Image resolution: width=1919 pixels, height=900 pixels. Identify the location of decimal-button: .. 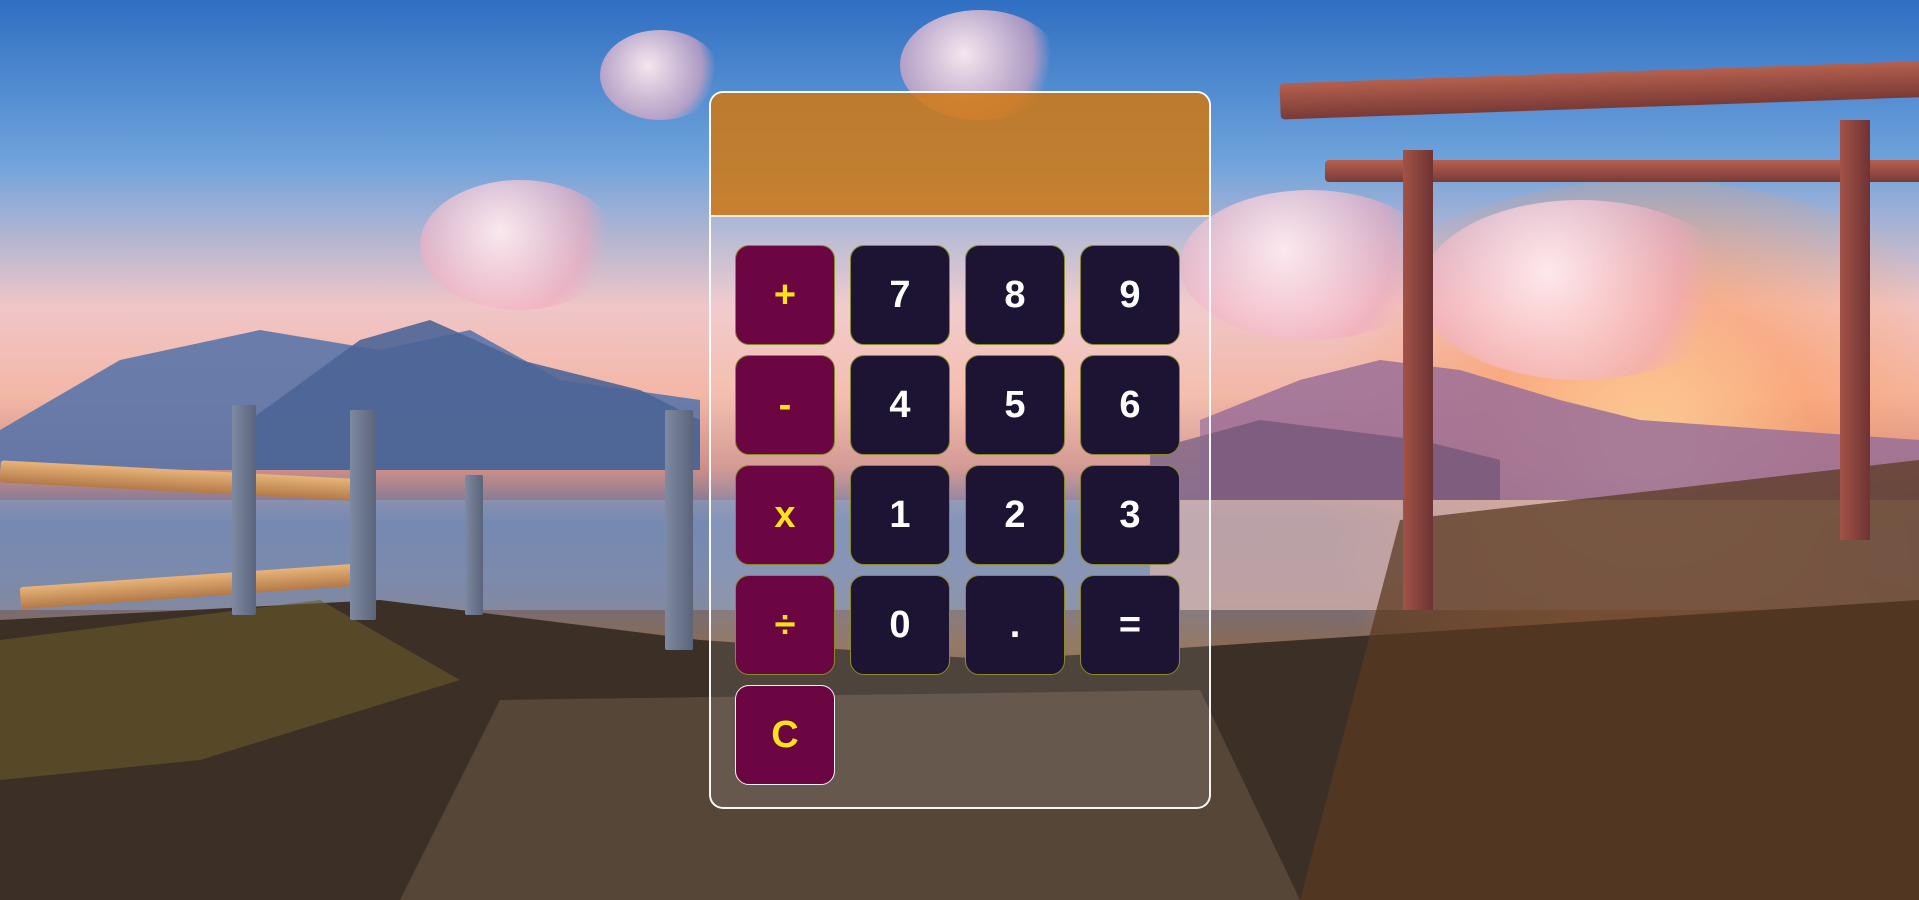
(1015, 625).